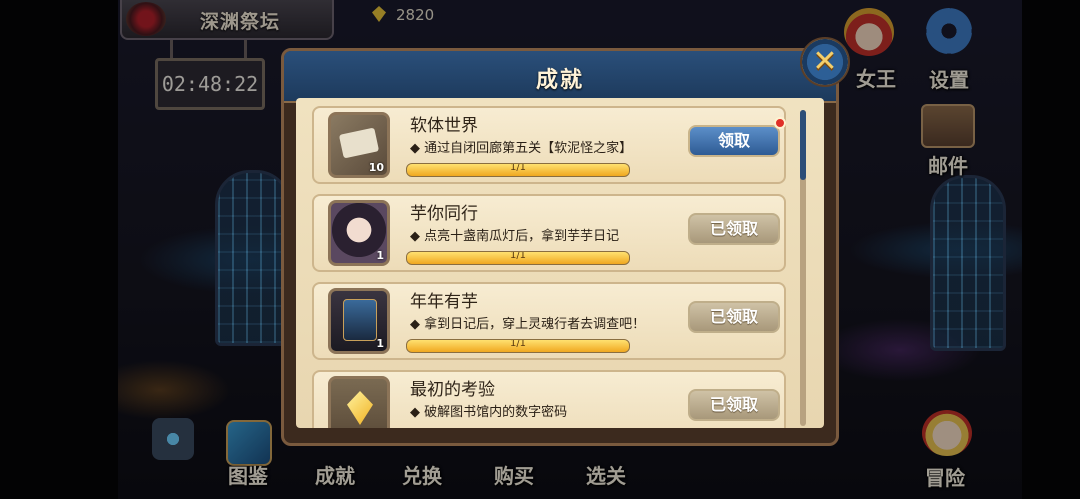 The width and height of the screenshot is (1080, 499). What do you see at coordinates (559, 80) in the screenshot?
I see `dialog-title: 成就` at bounding box center [559, 80].